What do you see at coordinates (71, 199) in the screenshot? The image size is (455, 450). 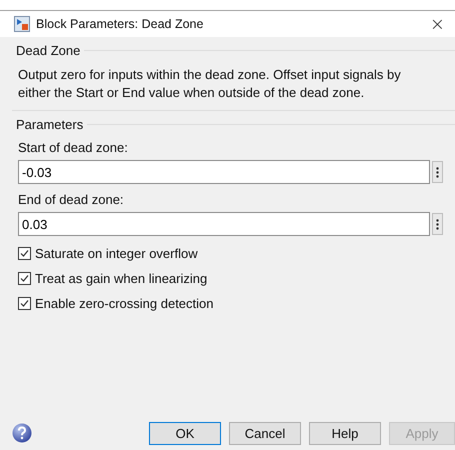 I see `field-label: End of dead zone:` at bounding box center [71, 199].